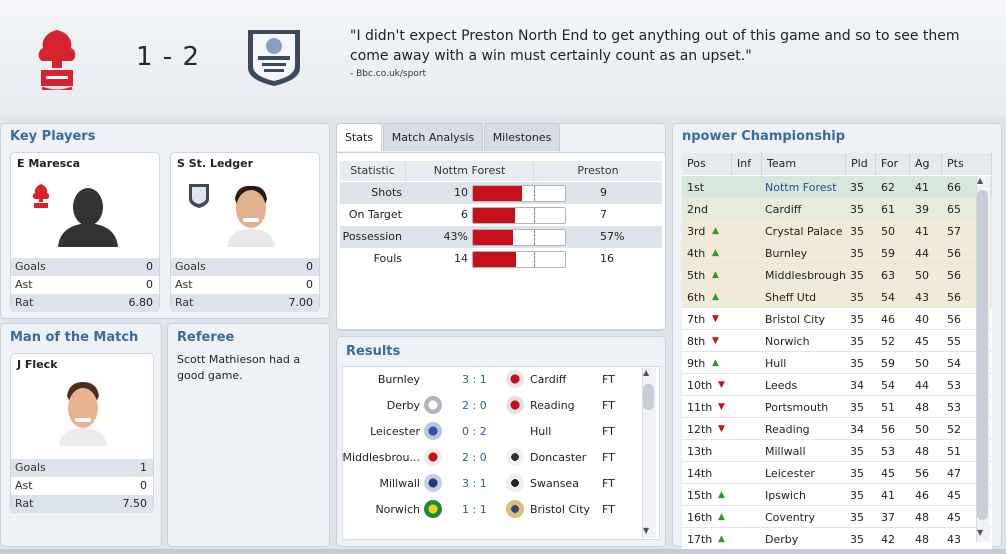 This screenshot has width=1006, height=554. Describe the element at coordinates (239, 367) in the screenshot. I see `referee-text: Scott Mathieson had a good game.` at that location.